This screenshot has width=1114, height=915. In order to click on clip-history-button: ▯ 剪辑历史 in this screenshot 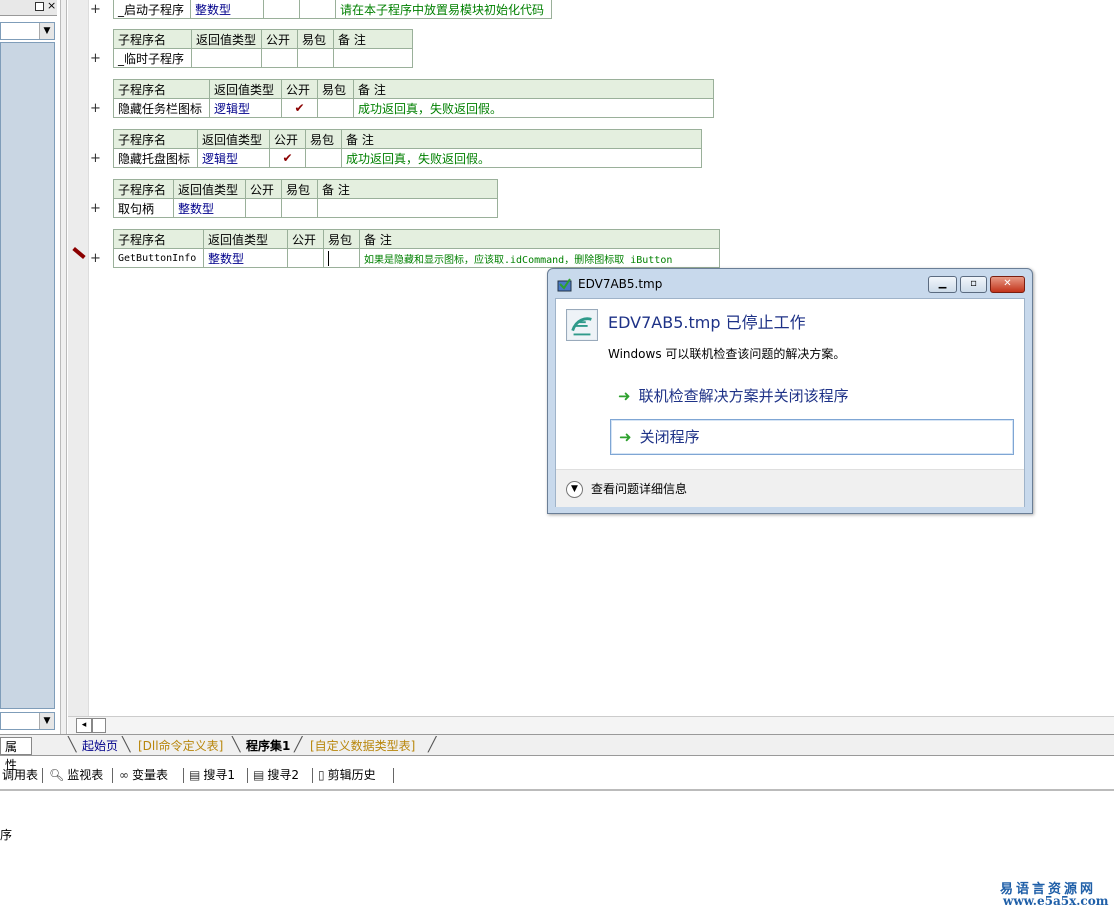, I will do `click(347, 775)`.